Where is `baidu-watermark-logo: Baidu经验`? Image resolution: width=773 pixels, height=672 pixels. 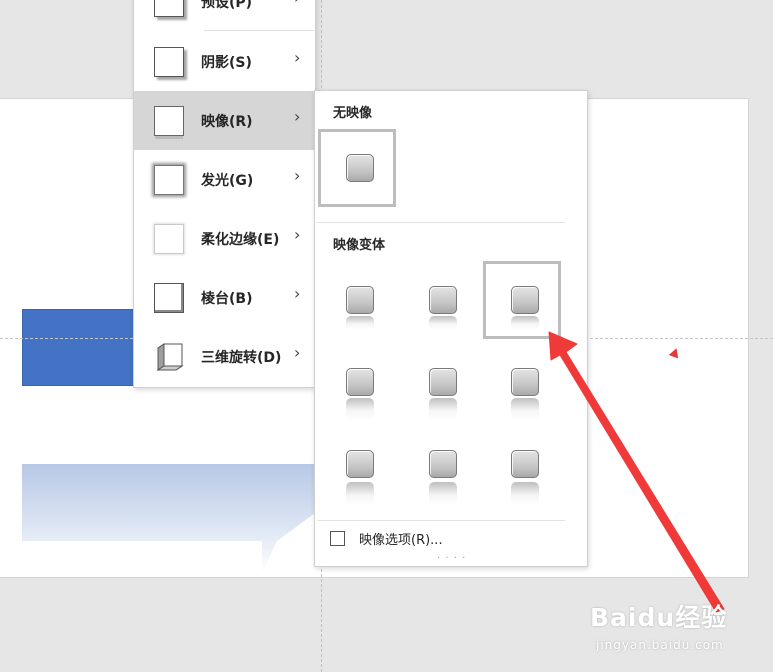
baidu-watermark-logo: Baidu经验 is located at coordinates (659, 617).